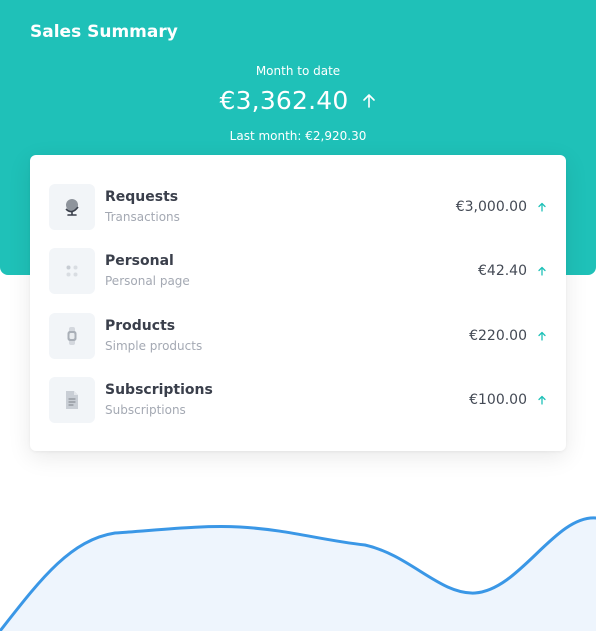 This screenshot has width=596, height=631. I want to click on item-amount: €220.00, so click(498, 336).